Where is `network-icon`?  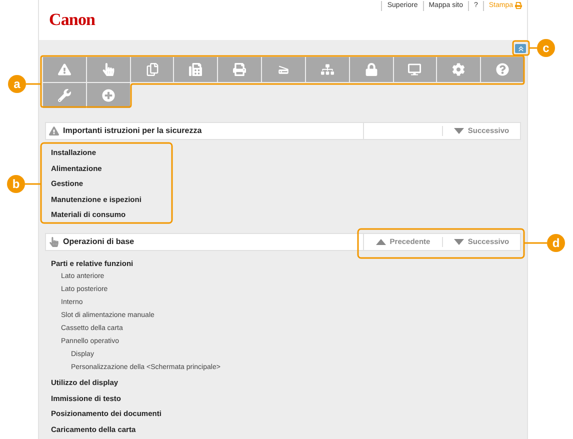 network-icon is located at coordinates (327, 69).